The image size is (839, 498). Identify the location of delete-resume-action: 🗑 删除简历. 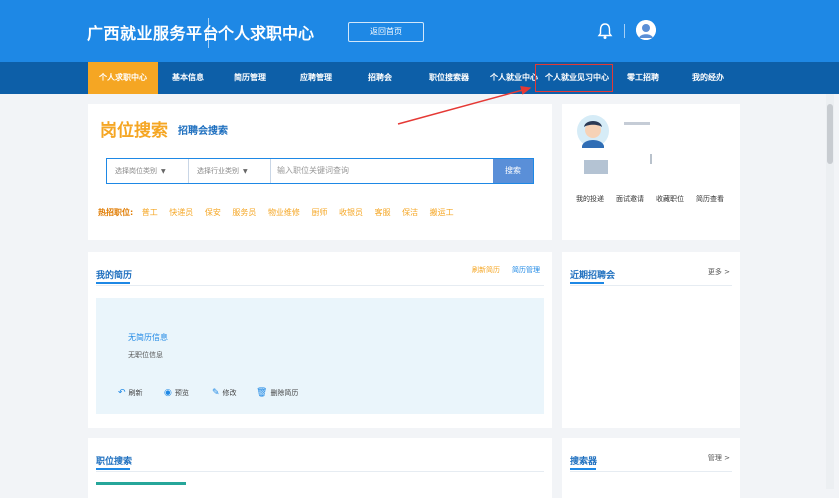
(277, 393).